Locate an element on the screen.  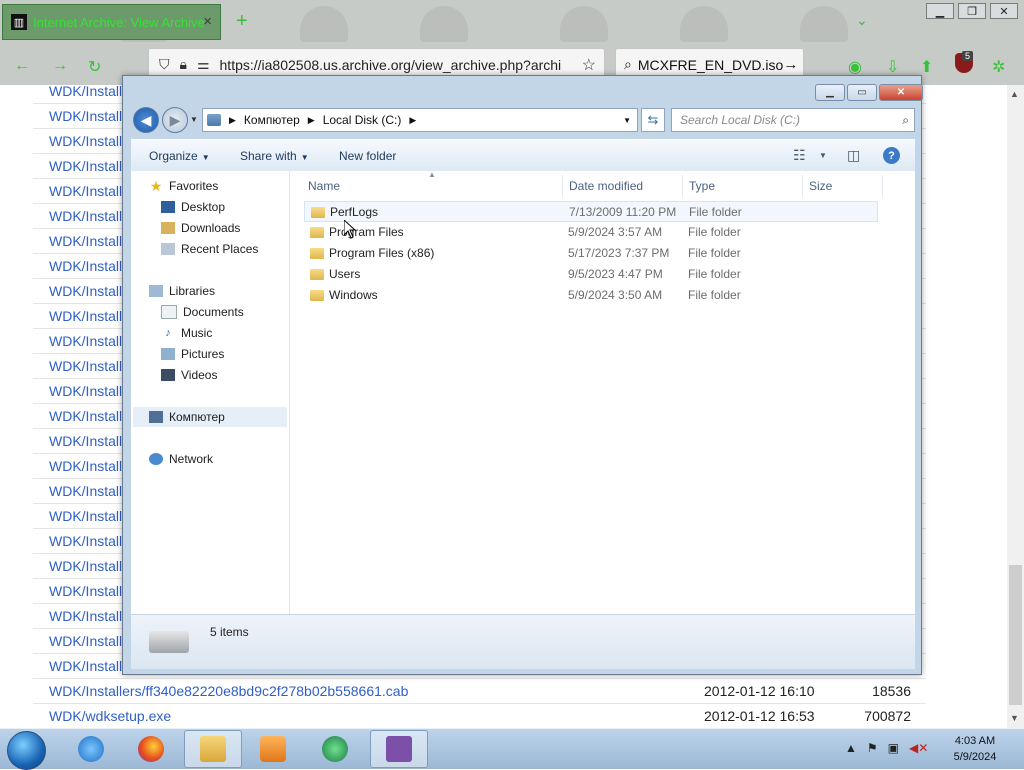
preview-pane-icon: ◫ is located at coordinates (853, 155).